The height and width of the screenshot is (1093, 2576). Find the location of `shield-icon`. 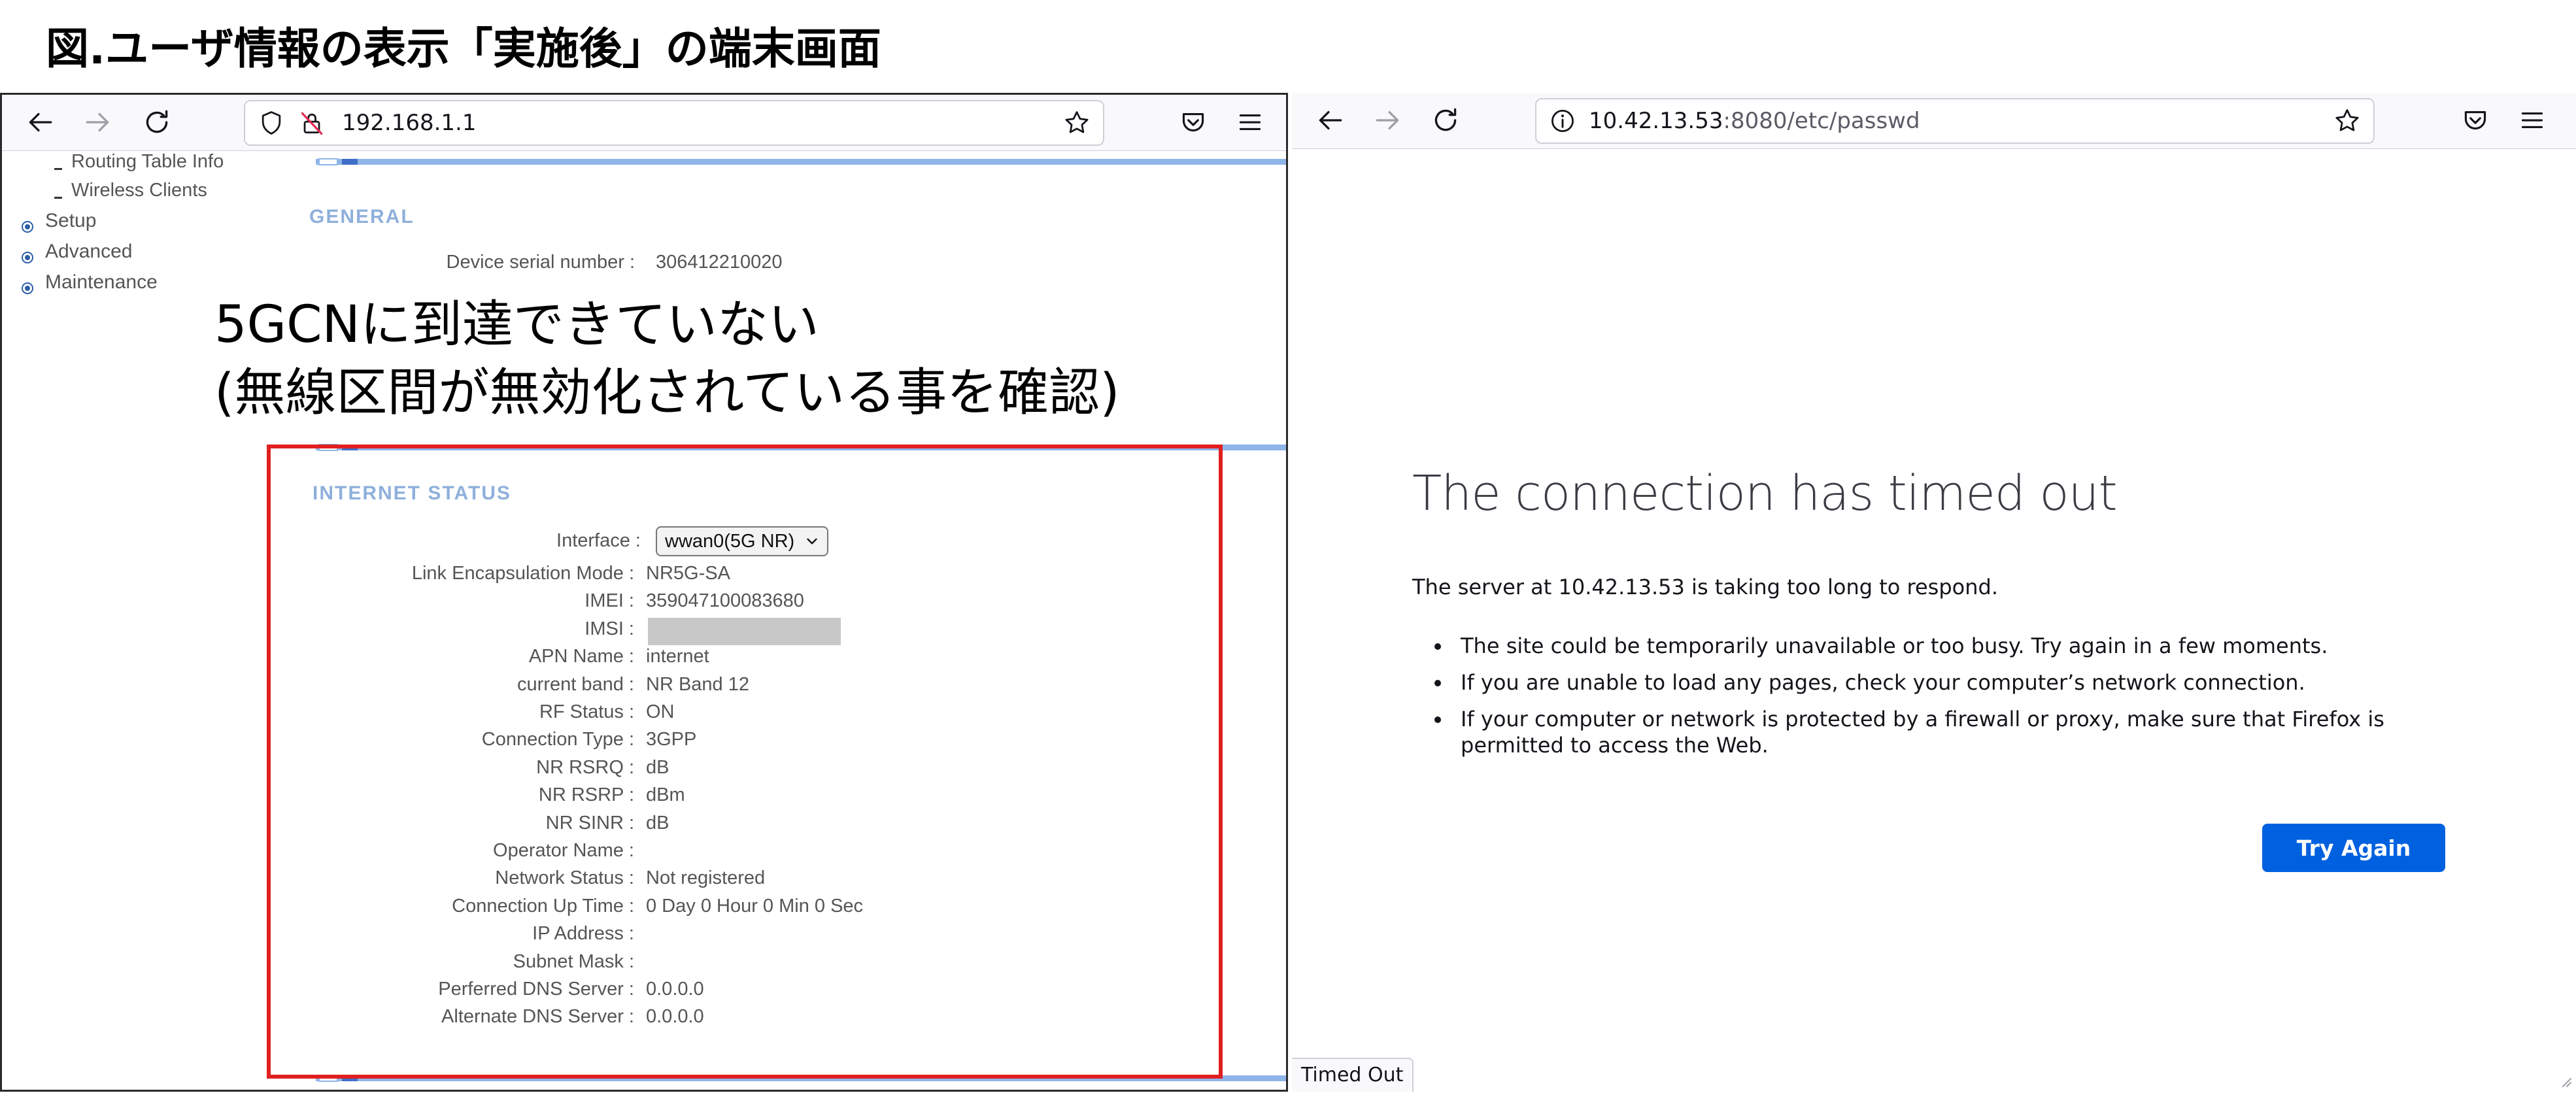

shield-icon is located at coordinates (271, 123).